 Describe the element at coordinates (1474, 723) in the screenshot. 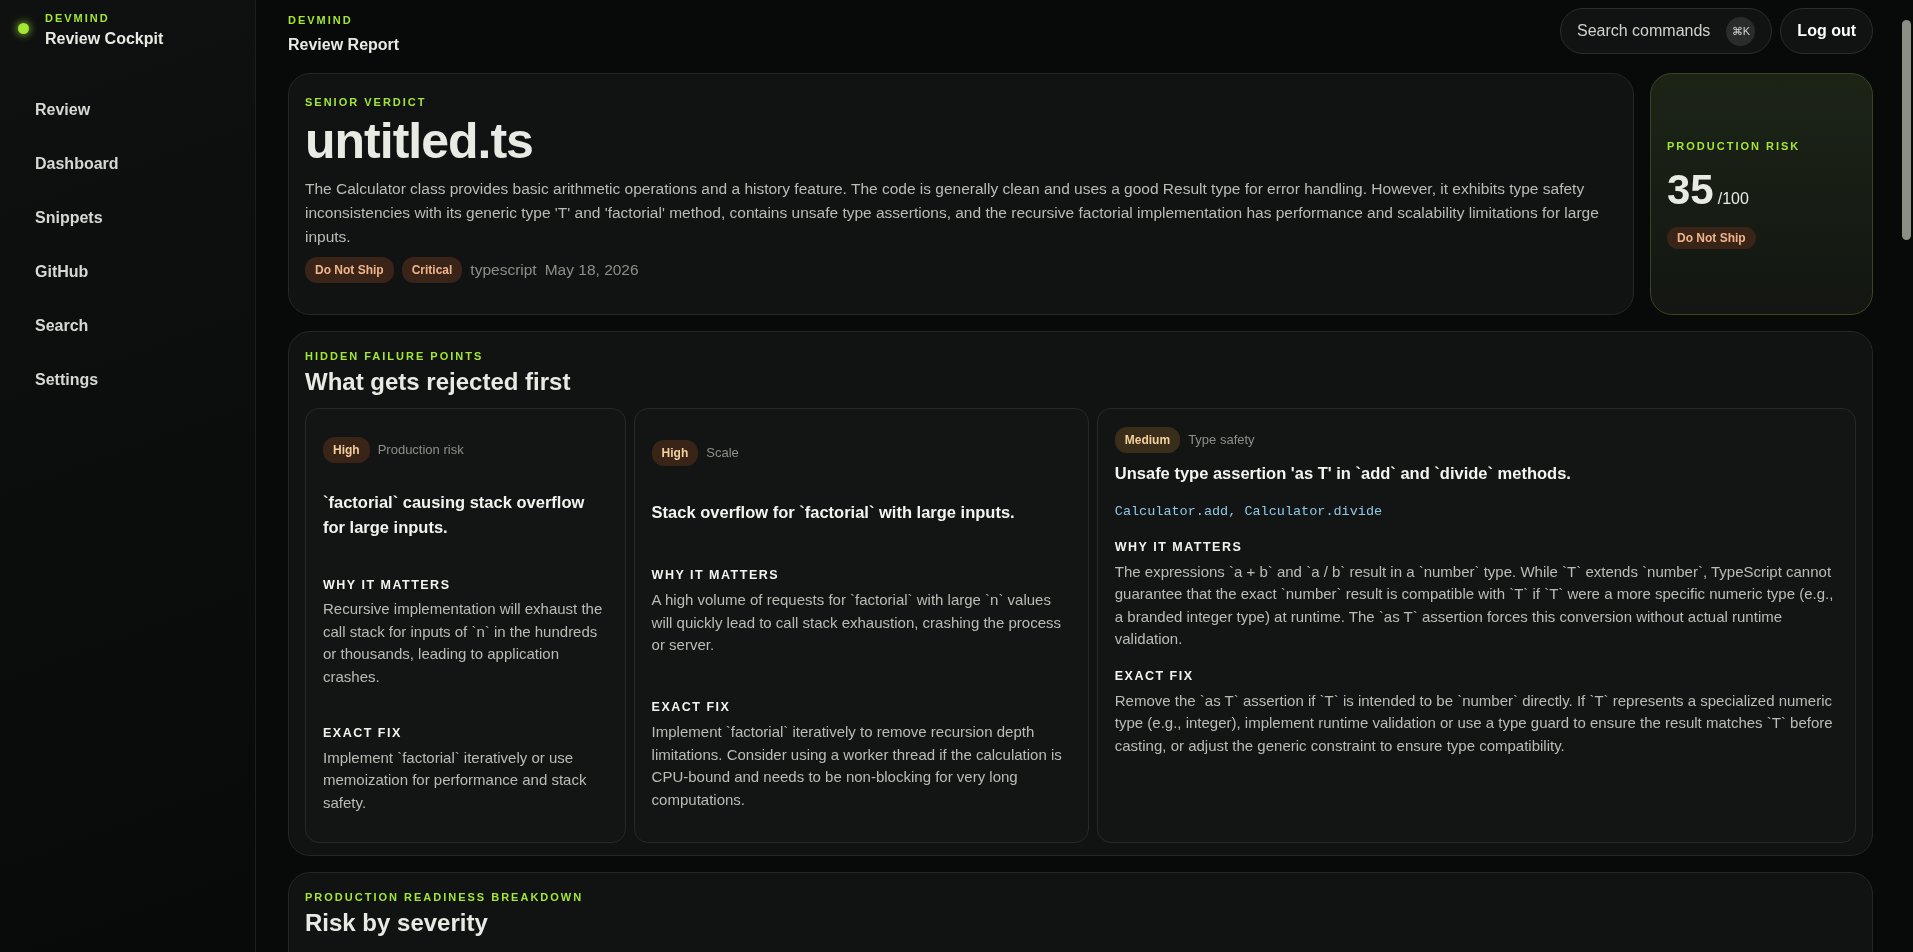

I see `fix-text: Remove the `as T` assertion if `T` is intended to be `number` directly. If `T` represents a specialized numeric type (e.g., integer), implement runtime validation or use a type guard to ensure the result matches `T` before casting, or adjust the generic constraint to ensure type compatibility.` at that location.